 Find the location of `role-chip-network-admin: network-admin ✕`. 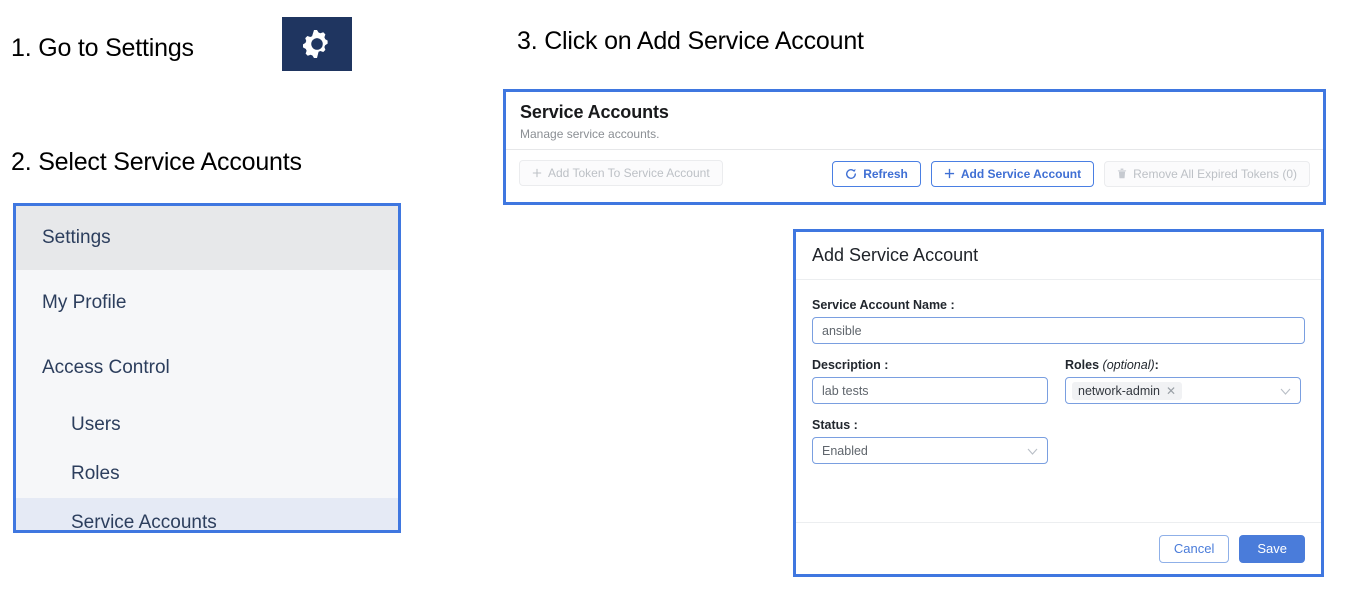

role-chip-network-admin: network-admin ✕ is located at coordinates (1127, 390).